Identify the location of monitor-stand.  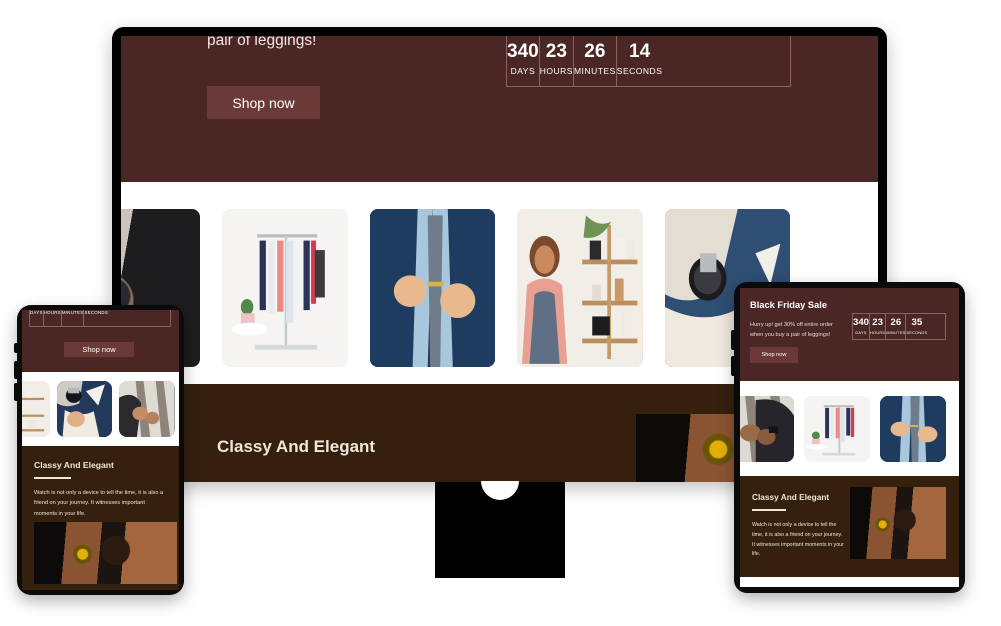
(499, 529).